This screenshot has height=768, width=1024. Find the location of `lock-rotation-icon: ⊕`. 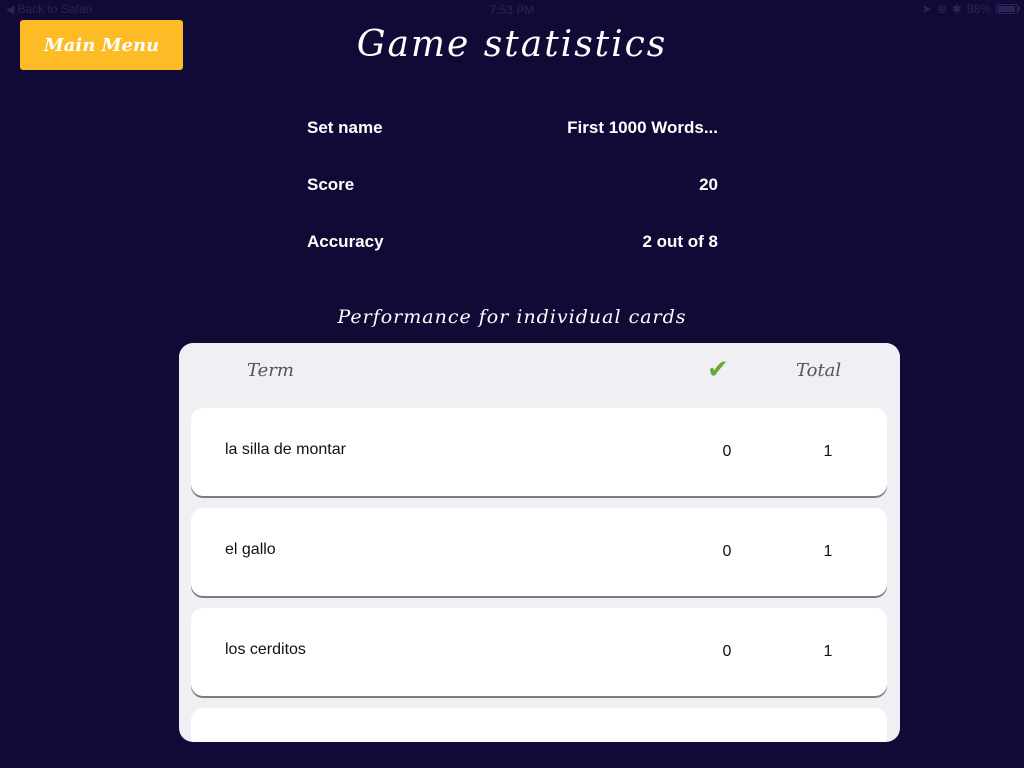

lock-rotation-icon: ⊕ is located at coordinates (941, 9).